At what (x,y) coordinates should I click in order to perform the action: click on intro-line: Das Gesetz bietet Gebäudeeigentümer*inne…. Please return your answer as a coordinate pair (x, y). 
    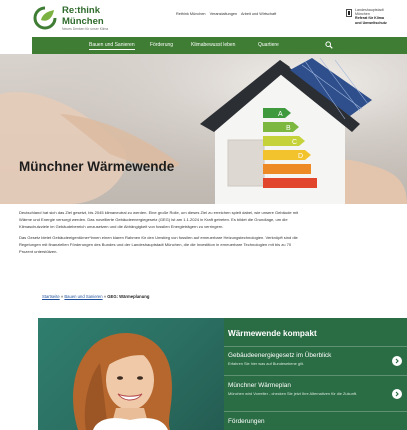
    Looking at the image, I should click on (158, 237).